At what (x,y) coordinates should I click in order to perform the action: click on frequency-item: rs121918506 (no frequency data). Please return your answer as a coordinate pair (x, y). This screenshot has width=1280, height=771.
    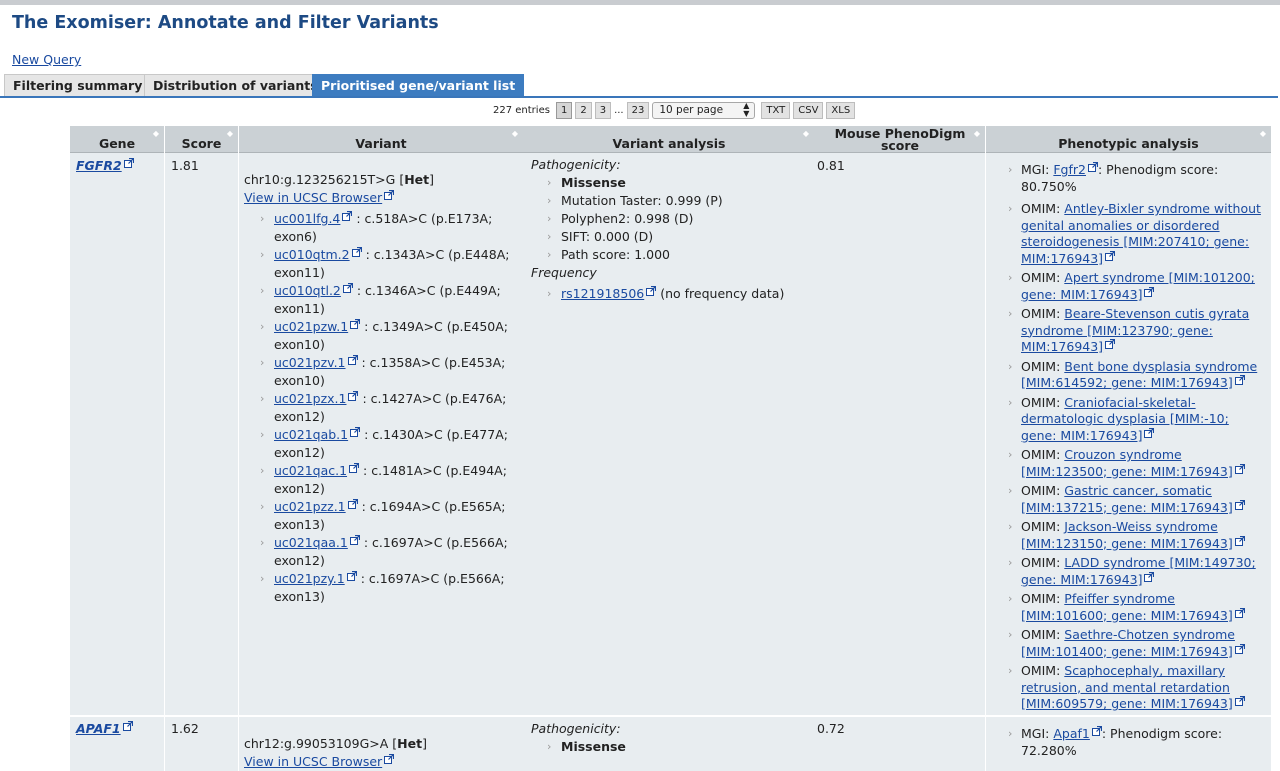
    Looking at the image, I should click on (671, 294).